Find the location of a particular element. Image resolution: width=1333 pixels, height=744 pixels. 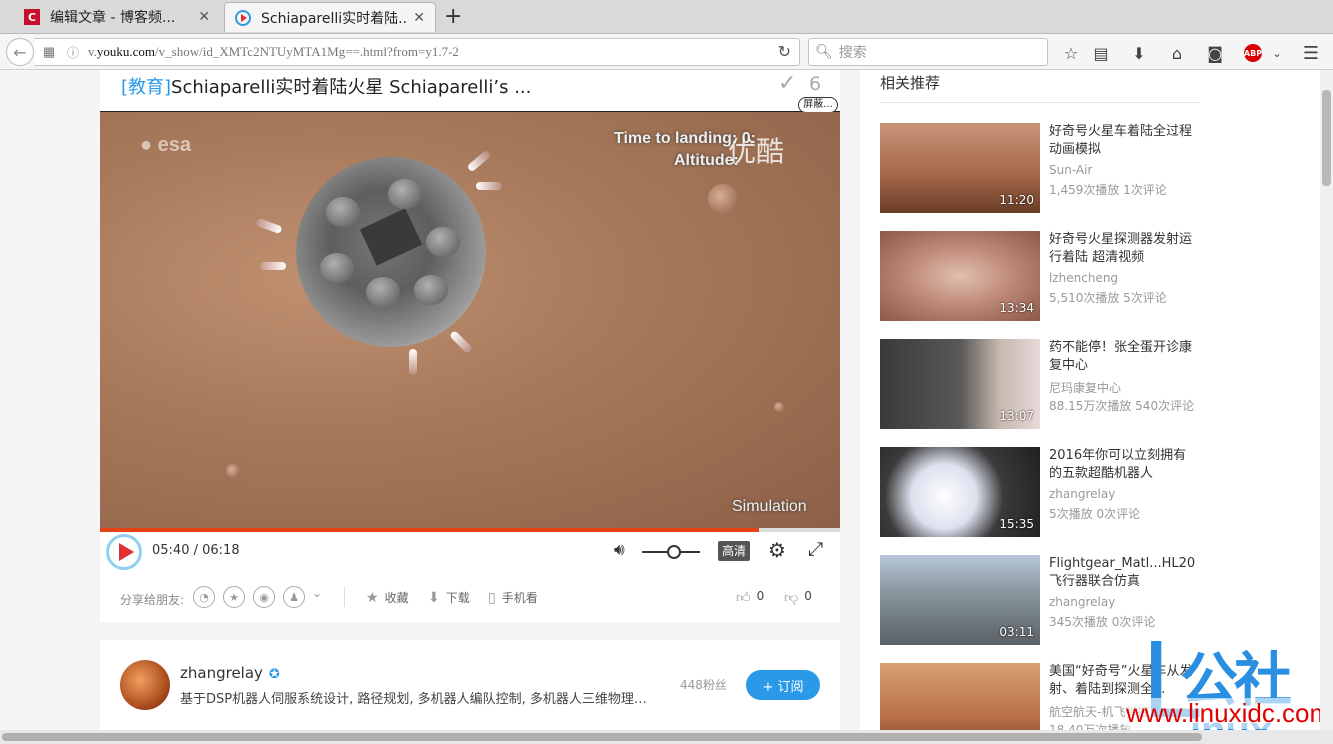

download-icon: ⬇ is located at coordinates (1139, 53).